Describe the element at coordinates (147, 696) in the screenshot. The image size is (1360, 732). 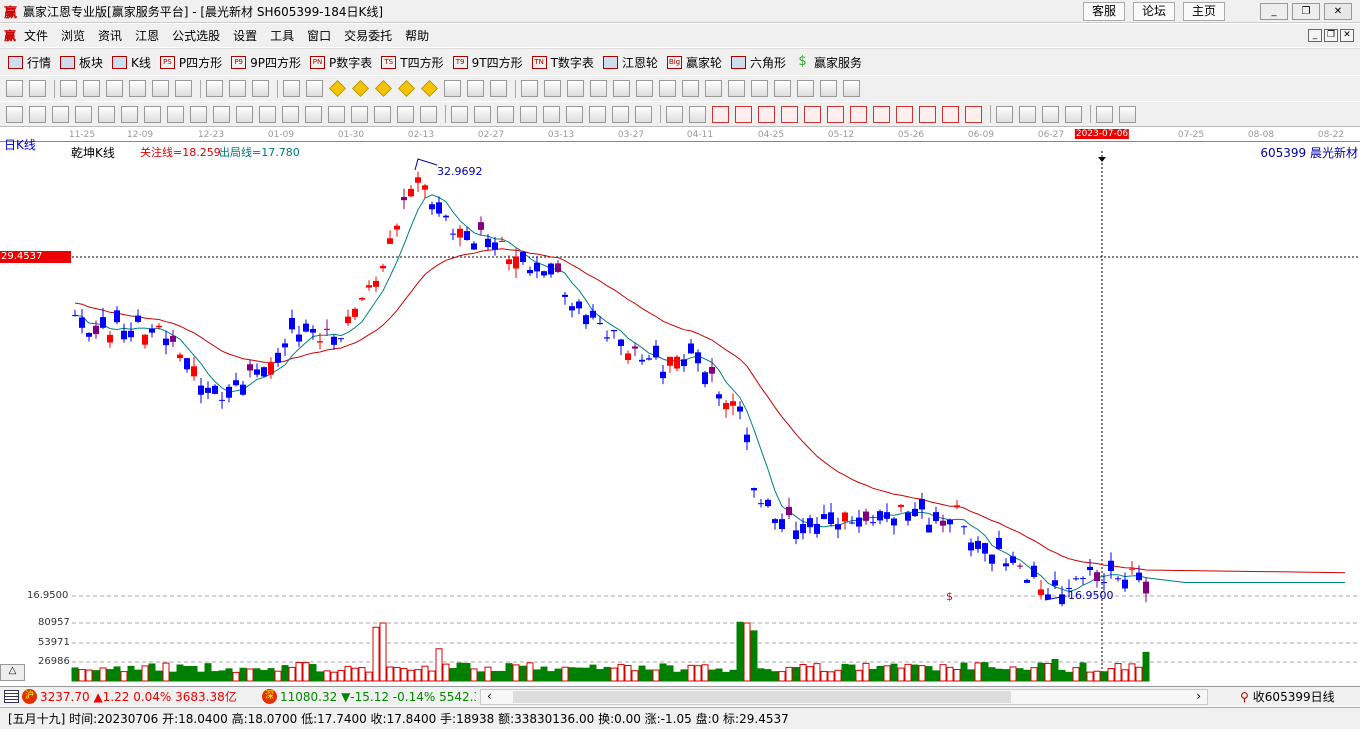
I see `sh-index-quote: 3237.70 ▲1.22 0.04% 3683.38亿` at that location.